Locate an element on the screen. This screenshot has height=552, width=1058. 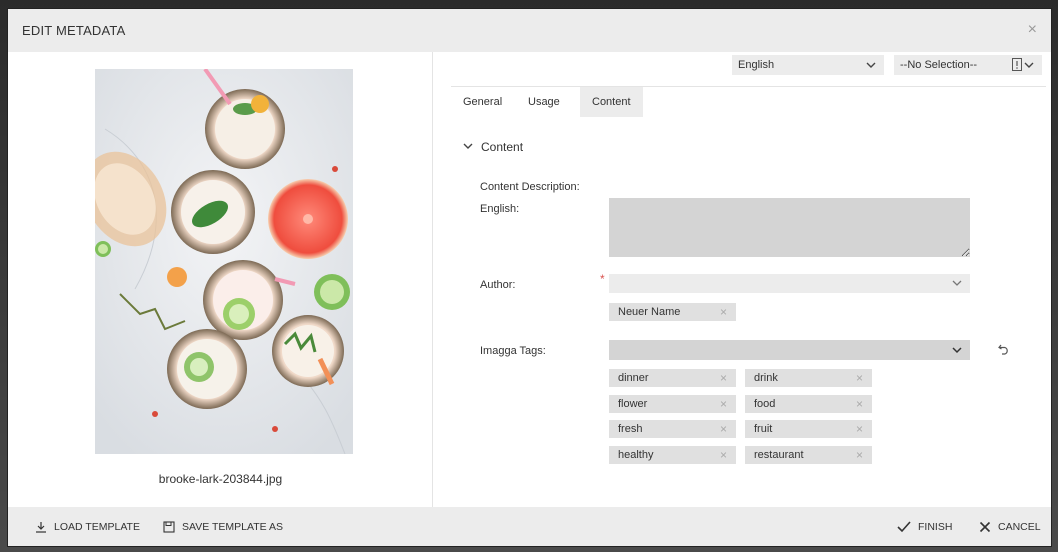
imagga-tag: food × is located at coordinates (808, 404).